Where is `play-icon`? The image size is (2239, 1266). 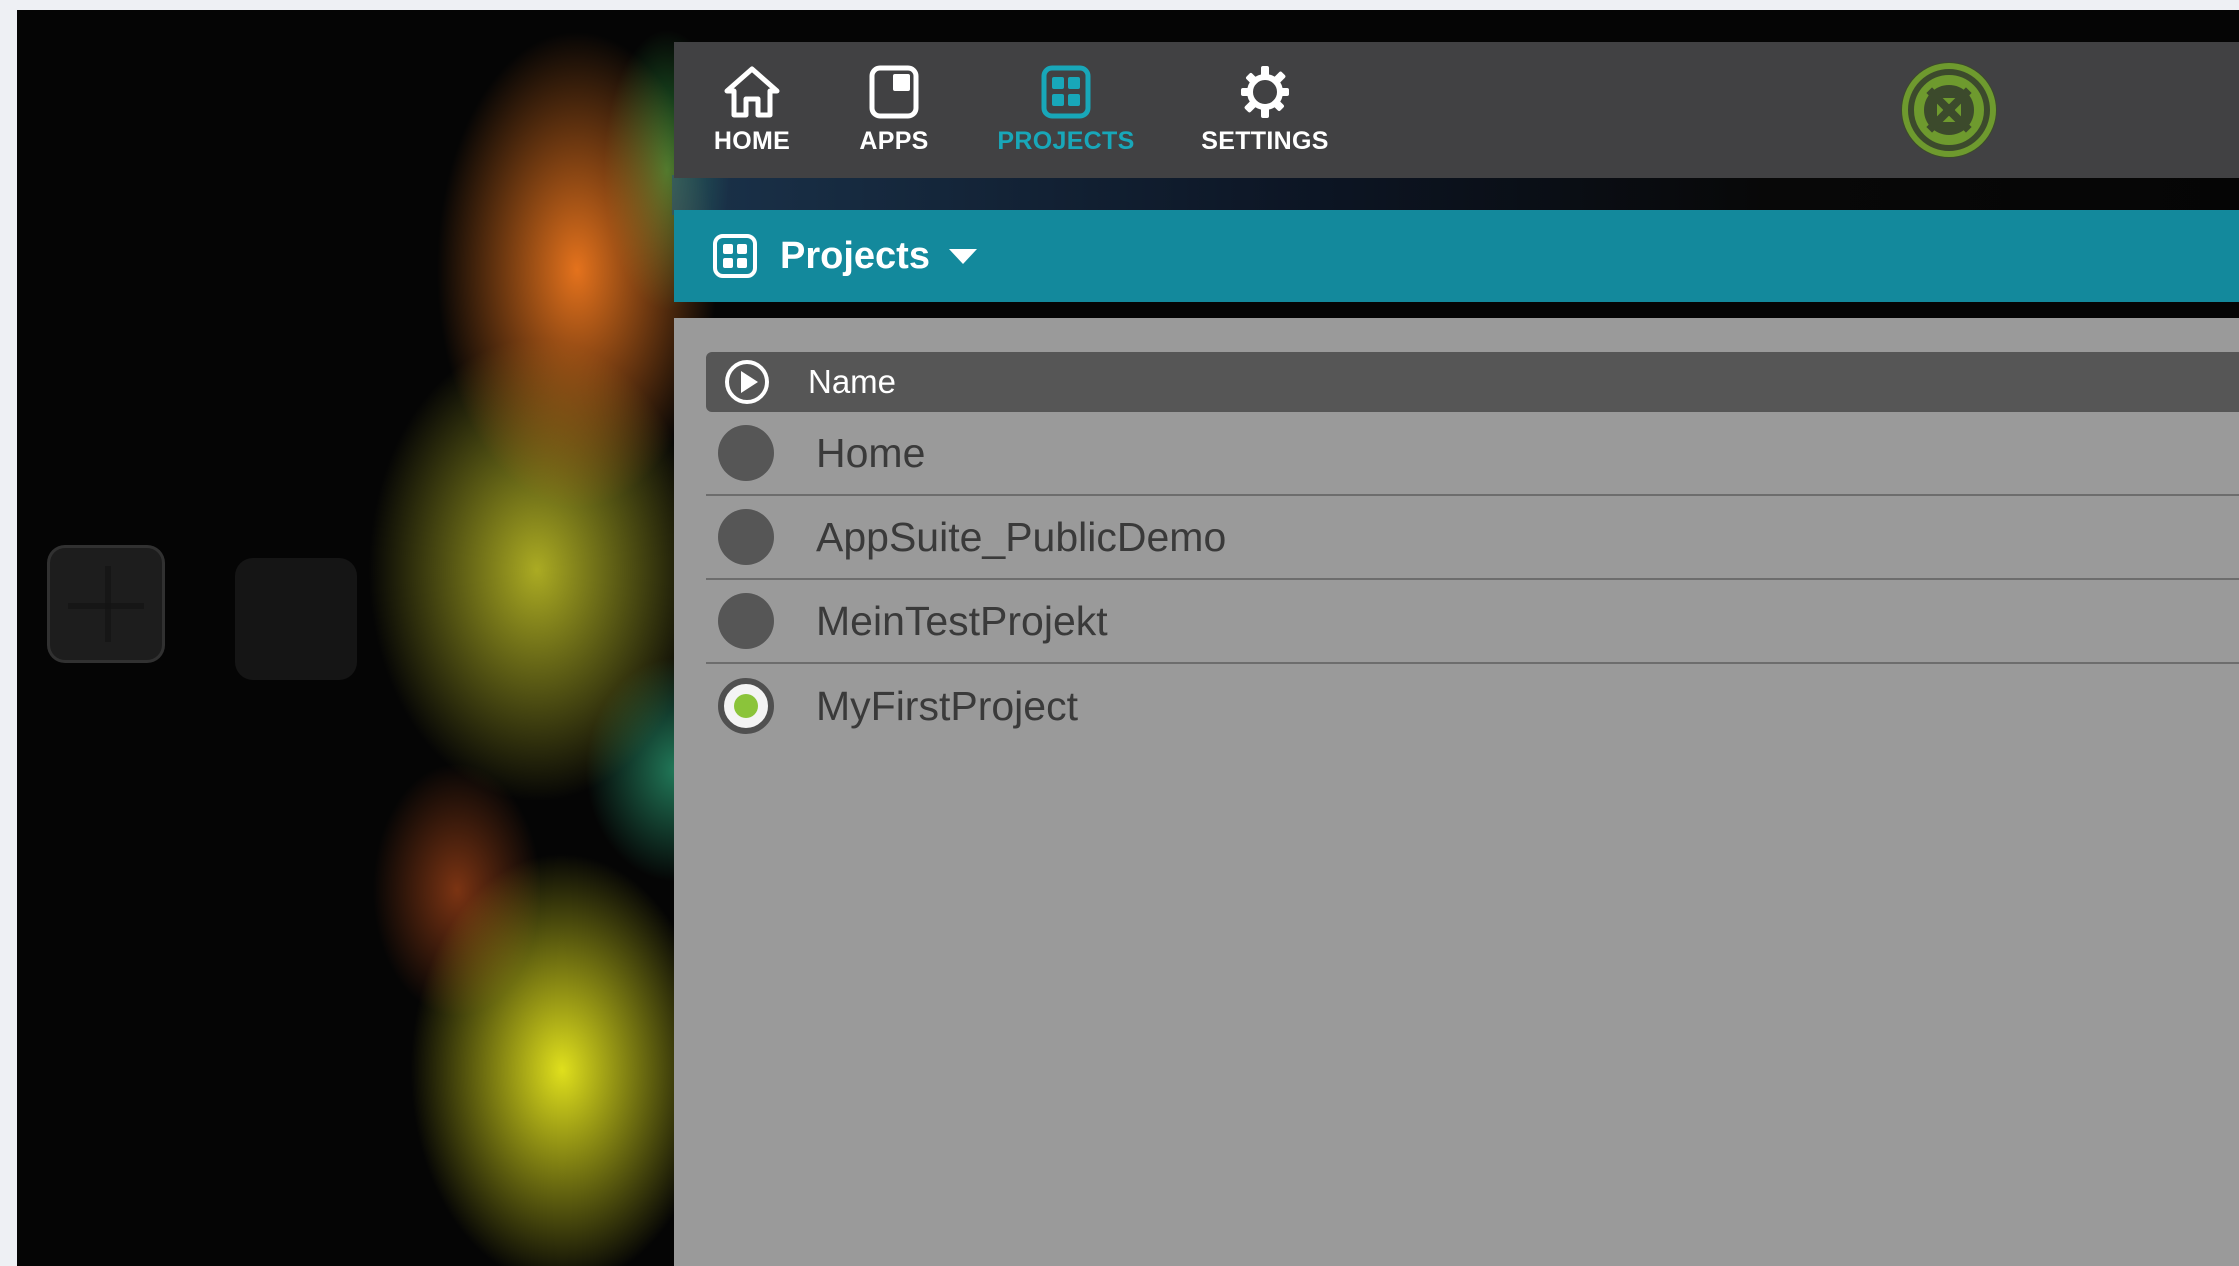
play-icon is located at coordinates (747, 382).